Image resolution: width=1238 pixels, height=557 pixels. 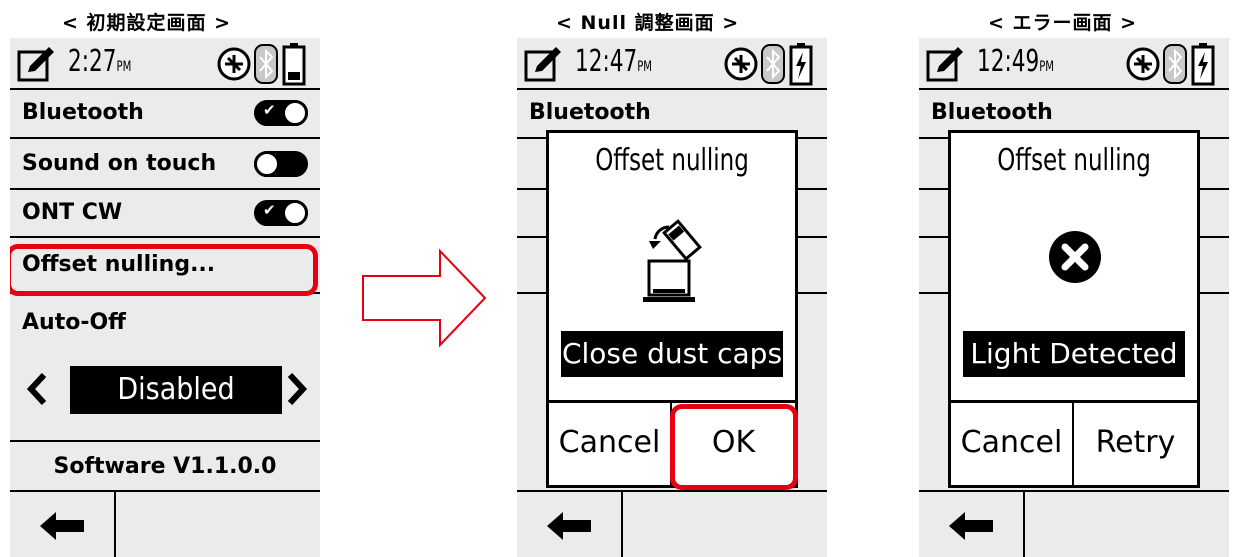 I want to click on ont-cw-label: ONT CW, so click(x=72, y=212).